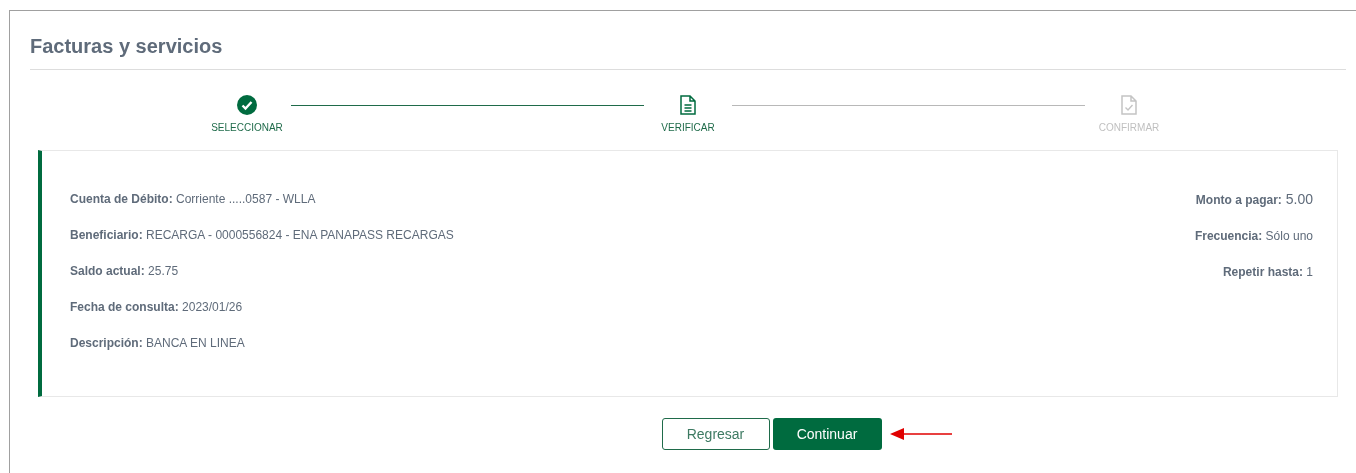 Image resolution: width=1356 pixels, height=473 pixels. Describe the element at coordinates (688, 128) in the screenshot. I see `step-label: VERIFICAR` at that location.